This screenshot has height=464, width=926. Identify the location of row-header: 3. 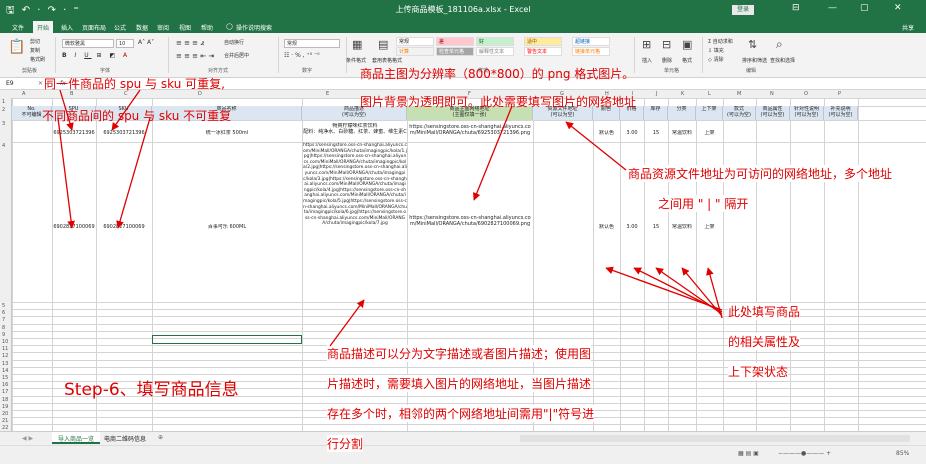
(3, 124).